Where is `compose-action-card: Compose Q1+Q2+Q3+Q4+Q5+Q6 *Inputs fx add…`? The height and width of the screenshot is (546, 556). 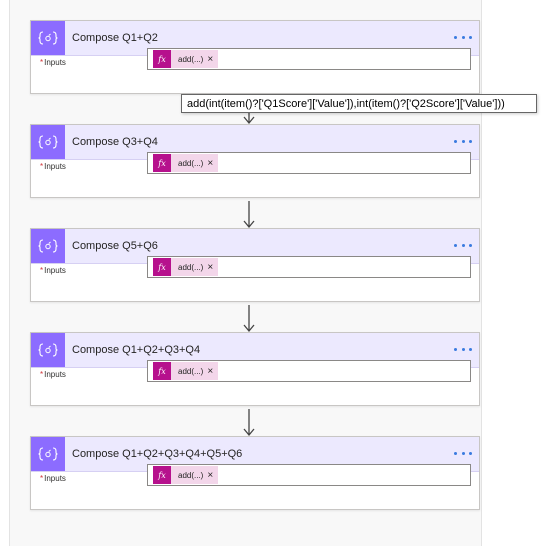
compose-action-card: Compose Q1+Q2+Q3+Q4+Q5+Q6 *Inputs fx add… is located at coordinates (255, 473).